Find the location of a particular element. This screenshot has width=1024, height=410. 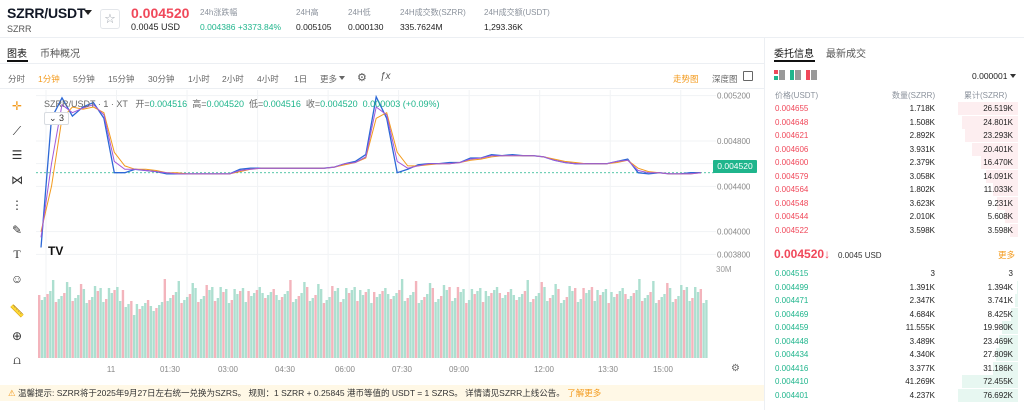

pattern-tool-icon: ⋈ is located at coordinates (17, 180).